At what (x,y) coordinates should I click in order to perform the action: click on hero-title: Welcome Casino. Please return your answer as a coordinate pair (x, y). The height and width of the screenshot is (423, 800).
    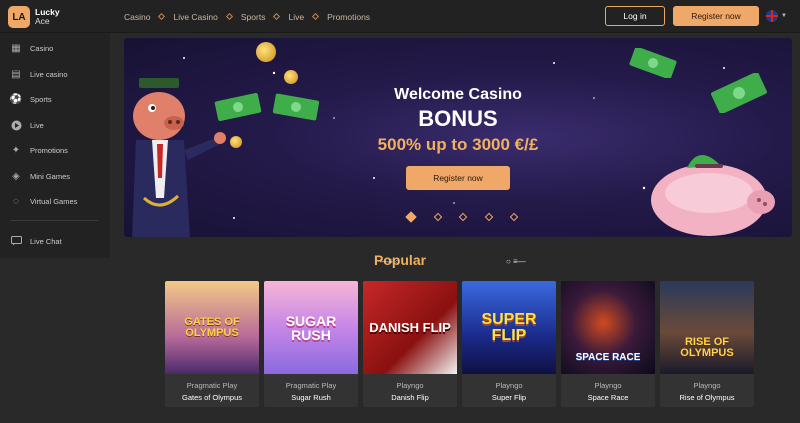
    Looking at the image, I should click on (458, 94).